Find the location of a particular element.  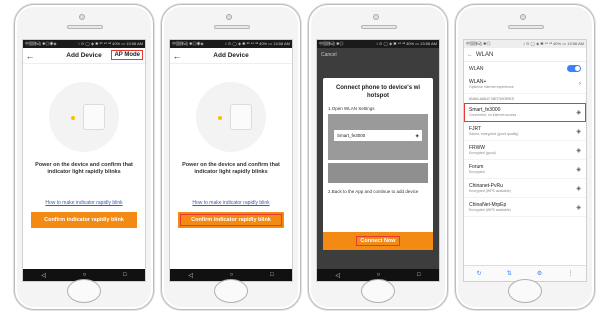

wifi-name: Smart_fe3000 is located at coordinates (351, 135).